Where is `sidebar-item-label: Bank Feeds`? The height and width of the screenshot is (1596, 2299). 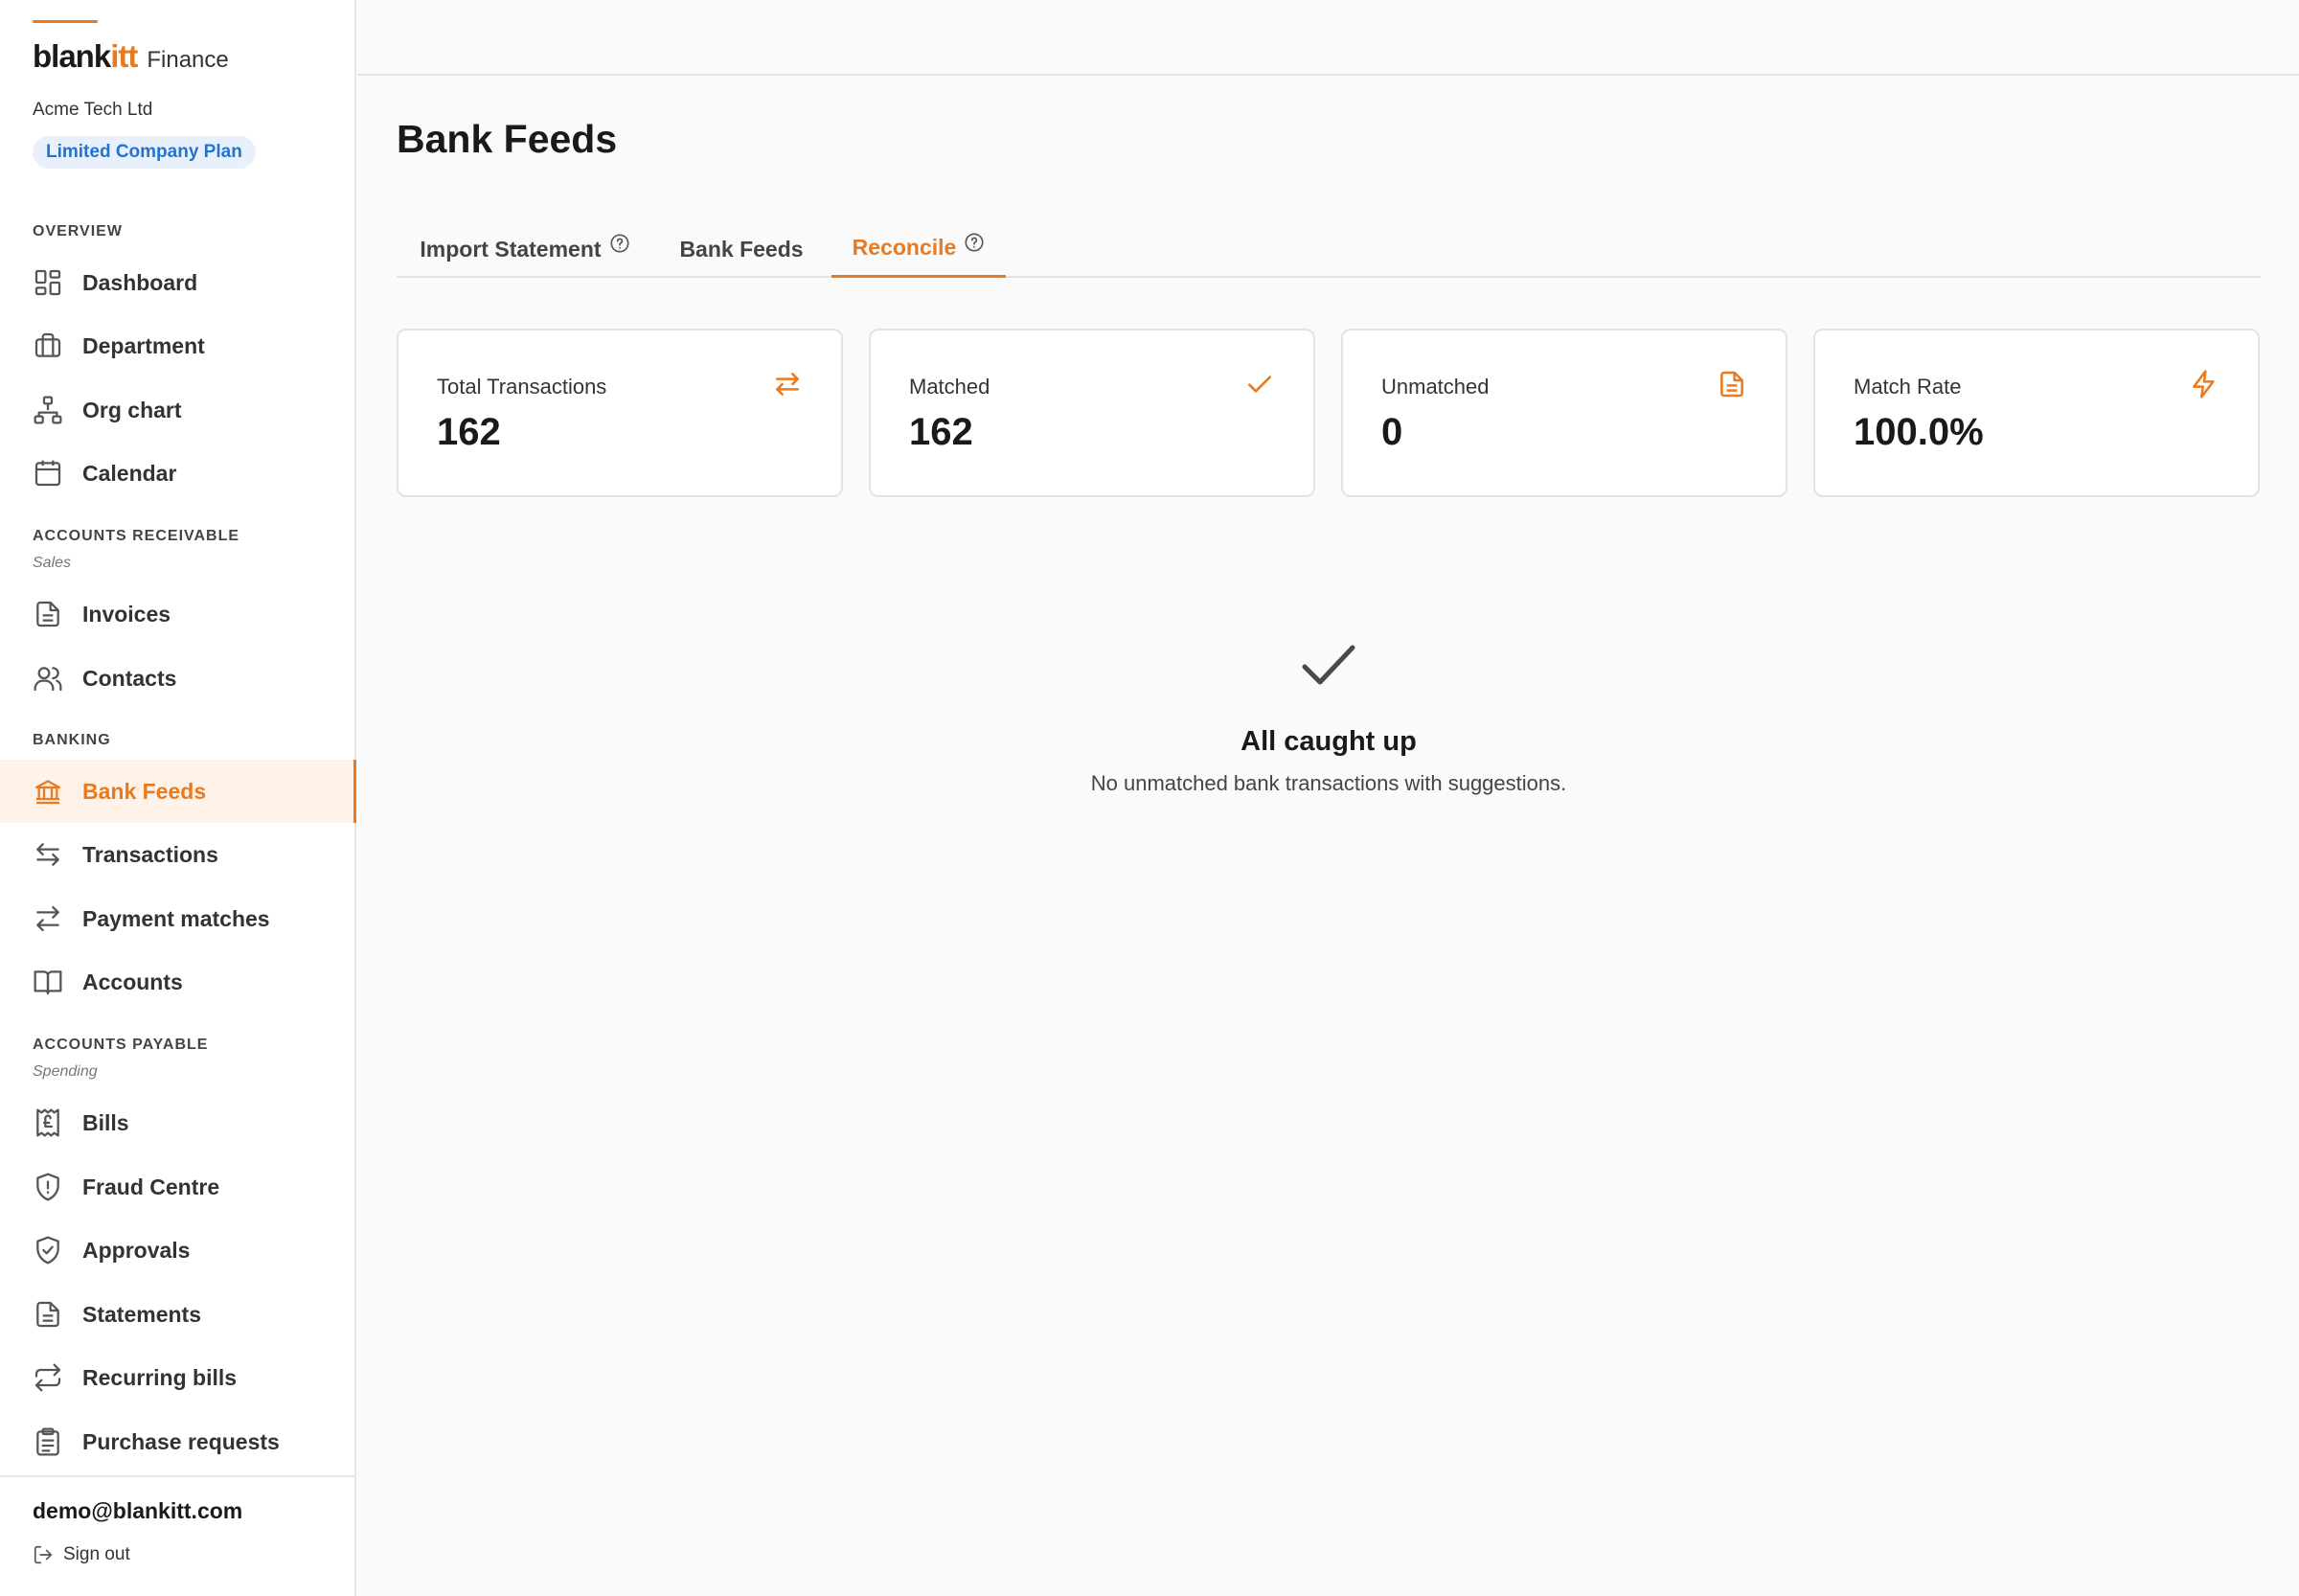 sidebar-item-label: Bank Feeds is located at coordinates (144, 791).